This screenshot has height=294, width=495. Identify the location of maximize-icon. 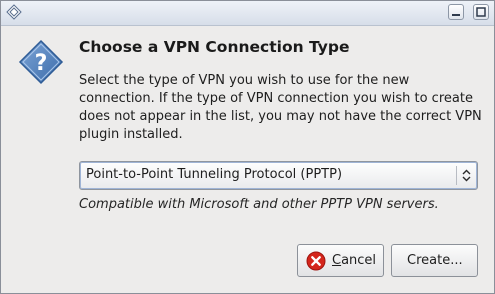
(481, 12).